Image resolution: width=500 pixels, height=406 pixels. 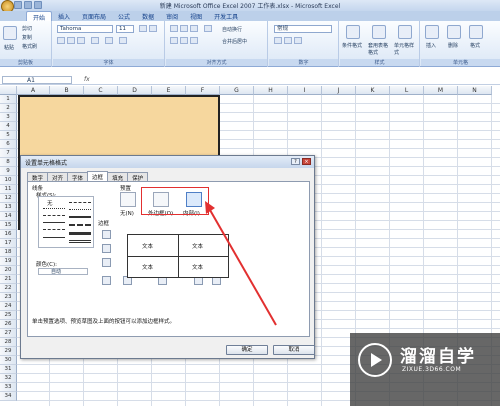 I want to click on border-icon, so click(x=95, y=40).